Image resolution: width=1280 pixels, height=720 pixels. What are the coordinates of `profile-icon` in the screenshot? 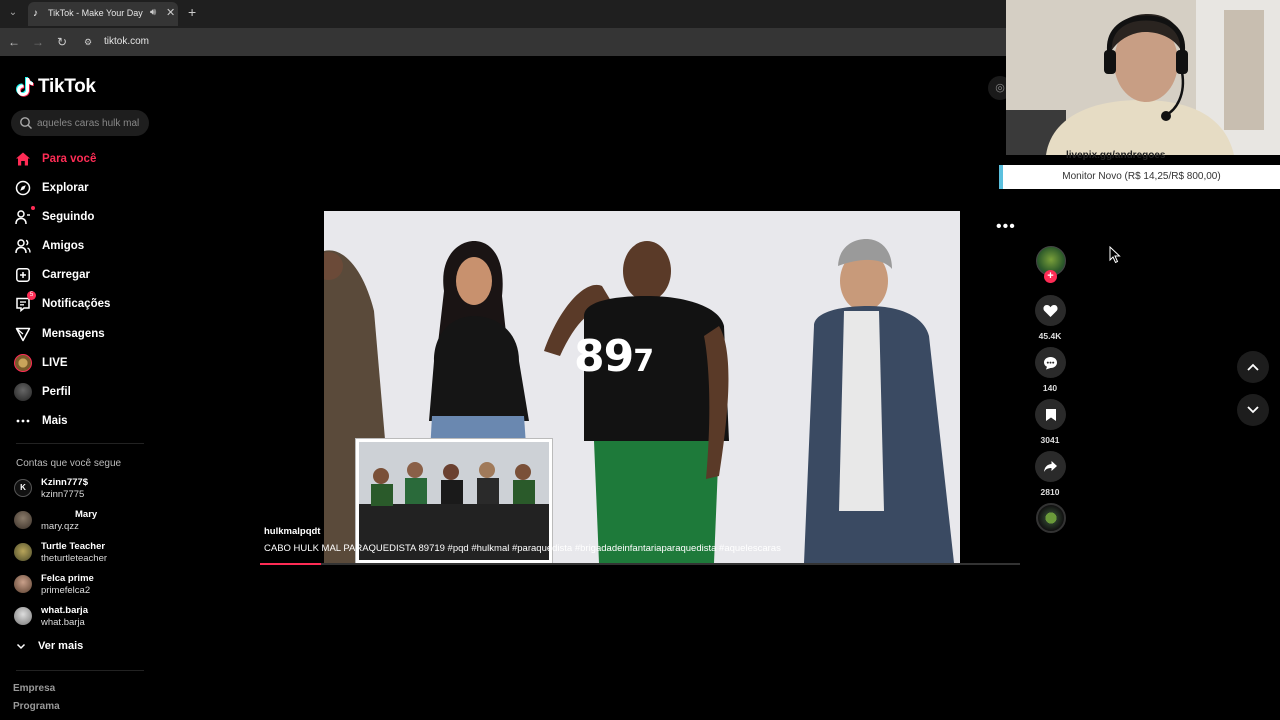 It's located at (23, 392).